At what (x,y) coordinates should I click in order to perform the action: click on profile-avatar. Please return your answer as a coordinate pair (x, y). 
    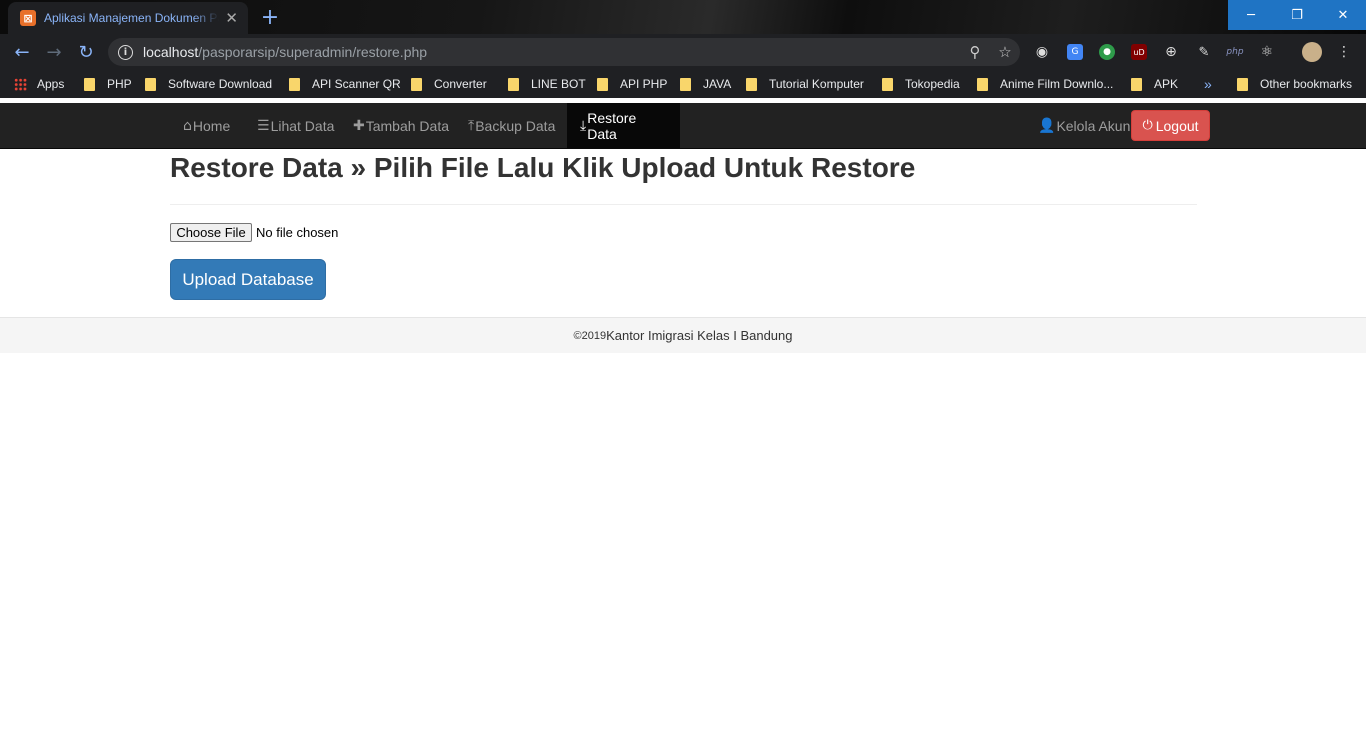
    Looking at the image, I should click on (1312, 52).